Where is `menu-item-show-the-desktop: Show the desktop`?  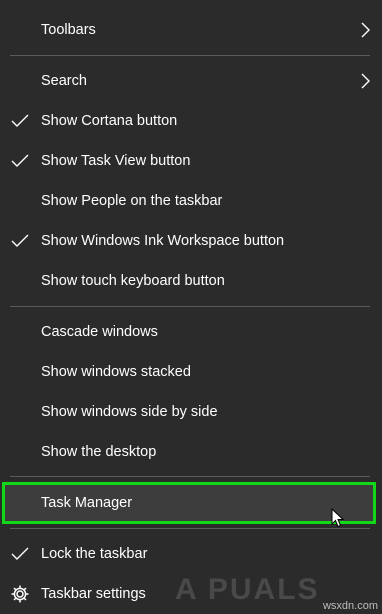 menu-item-show-the-desktop: Show the desktop is located at coordinates (191, 452).